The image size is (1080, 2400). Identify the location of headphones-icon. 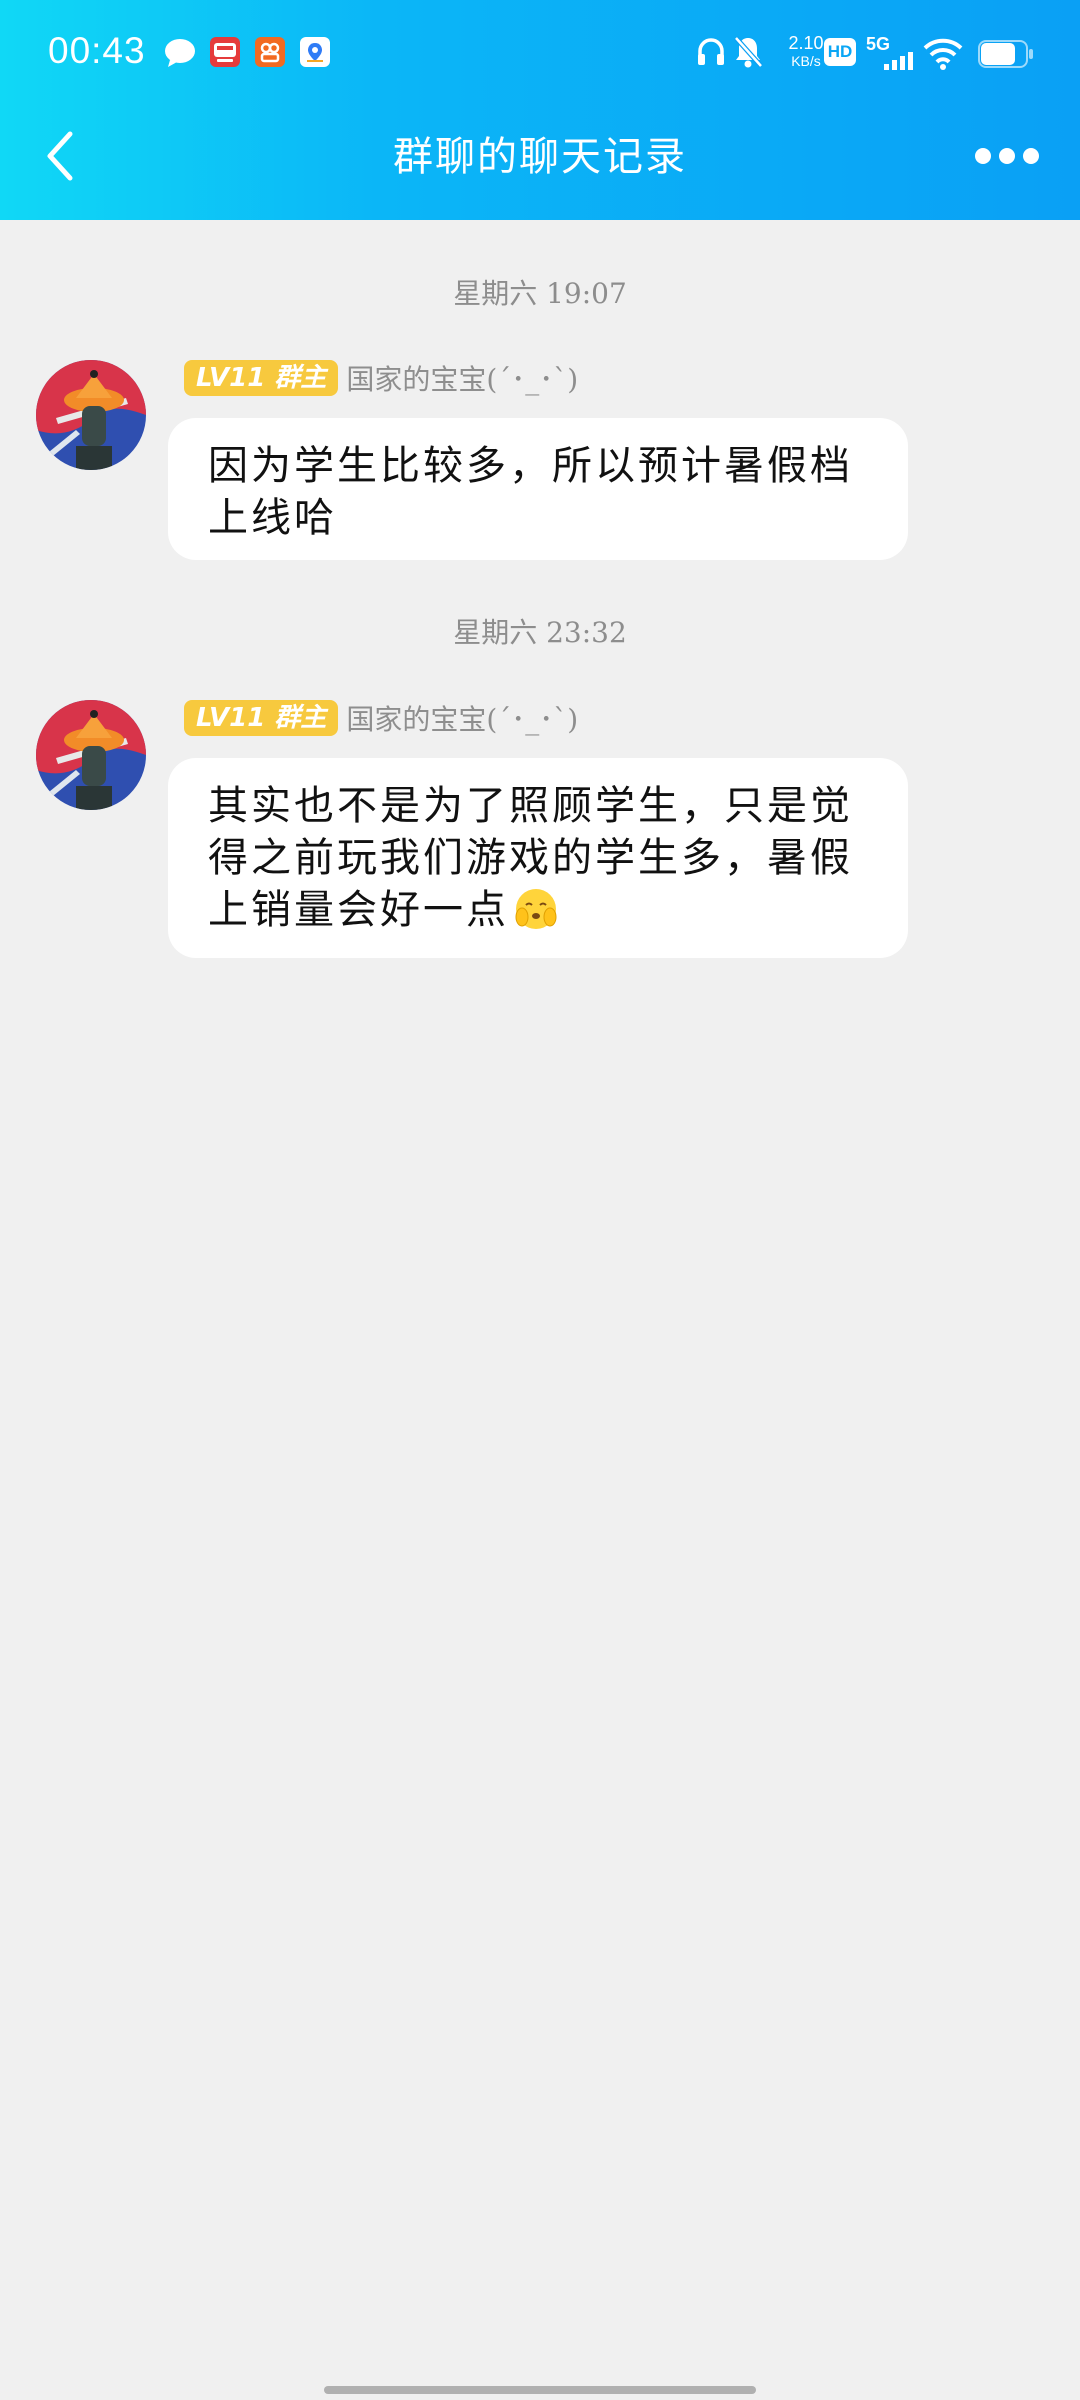
(711, 51).